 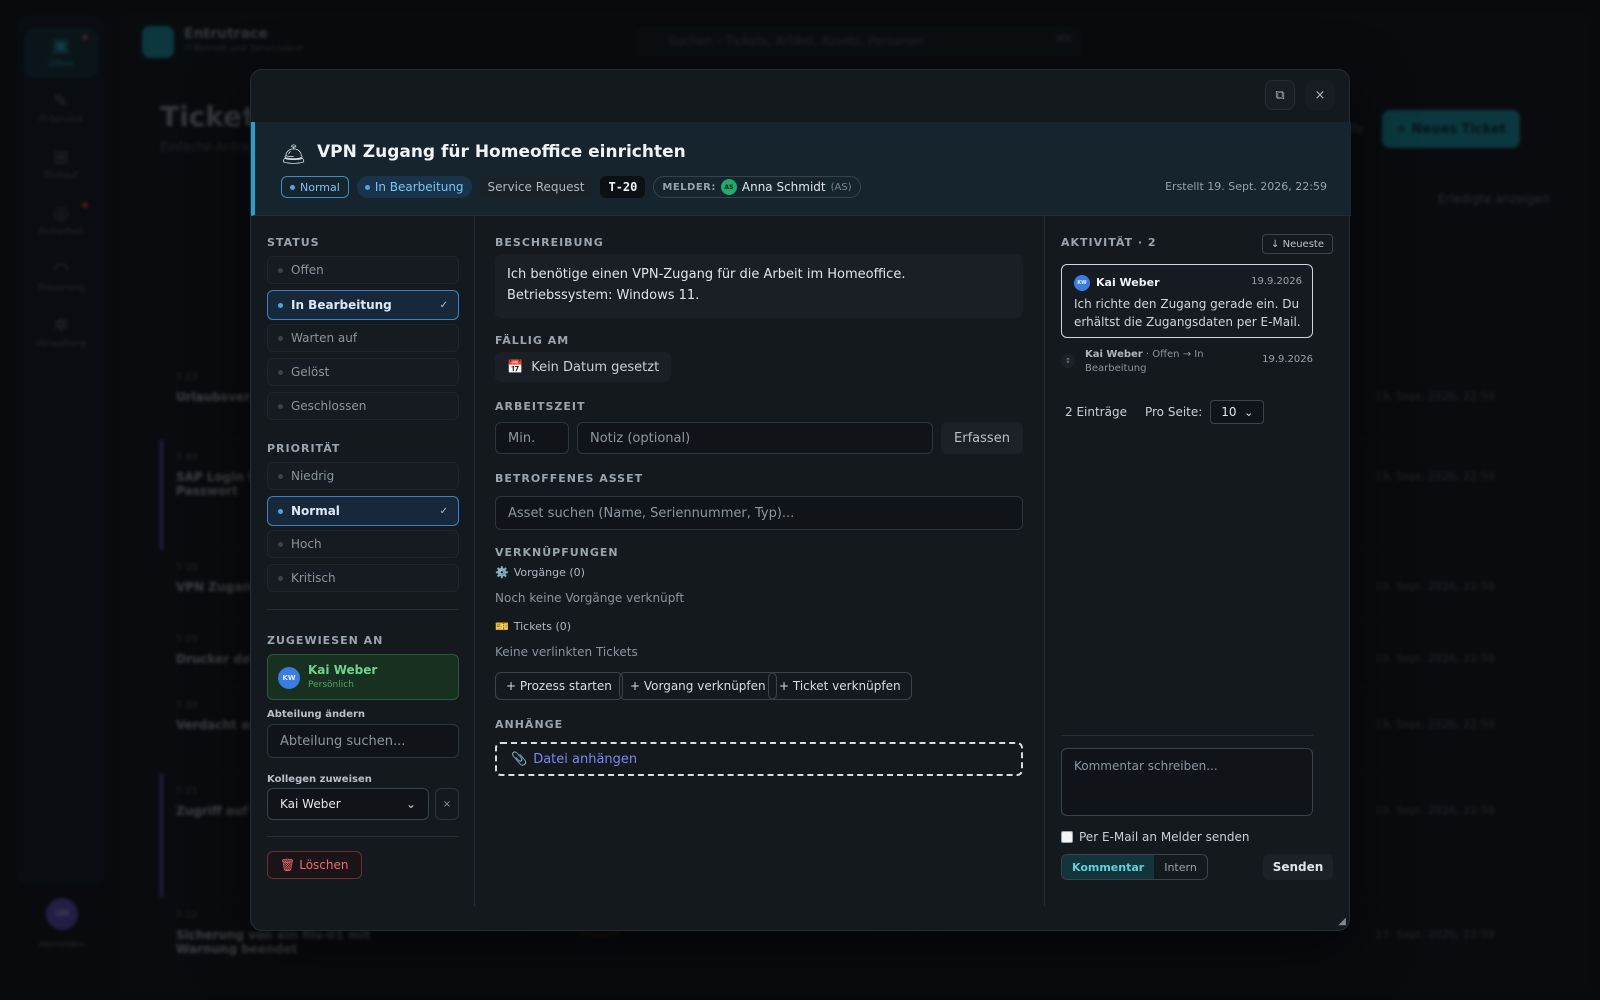 I want to click on asset-label: BETROFFENES ASSET, so click(x=569, y=478).